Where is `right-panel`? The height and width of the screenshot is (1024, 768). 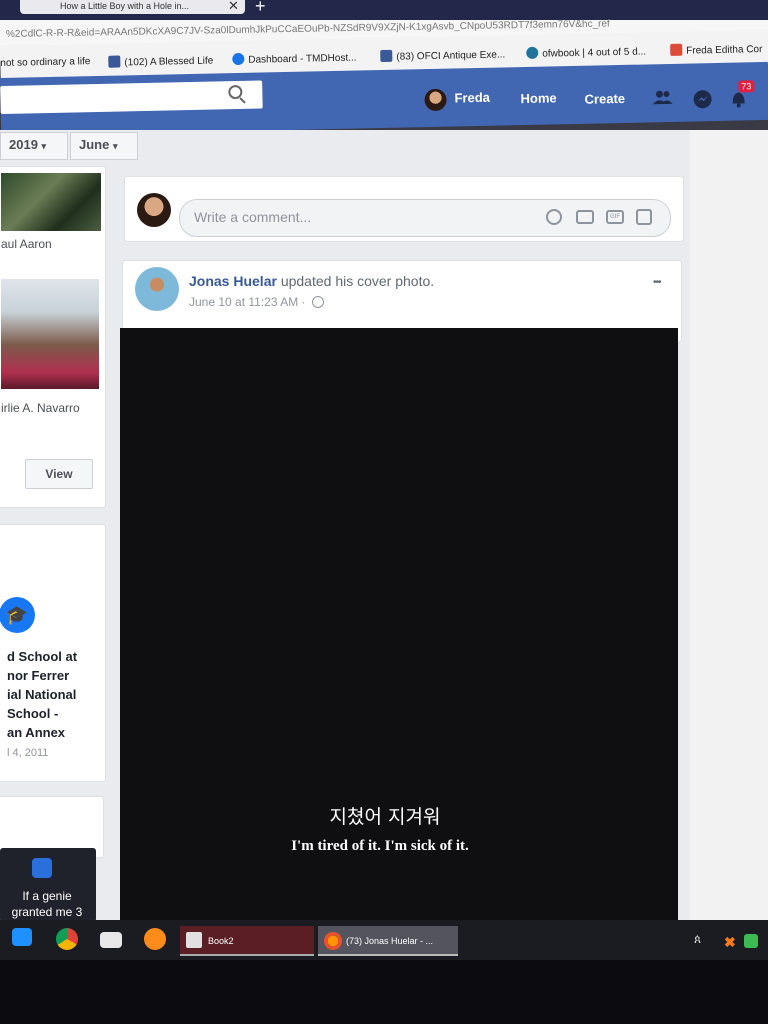 right-panel is located at coordinates (729, 530).